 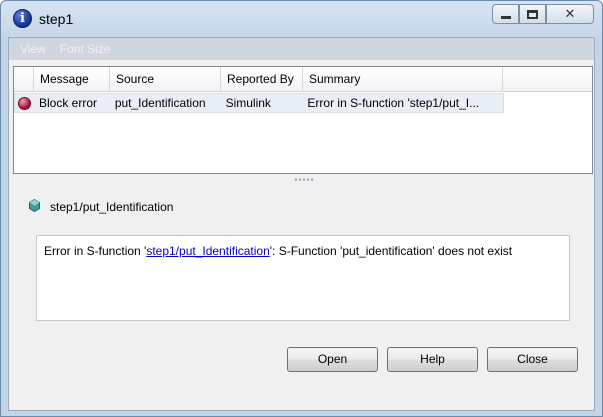 I want to click on column-header-summary: Summary, so click(x=403, y=79).